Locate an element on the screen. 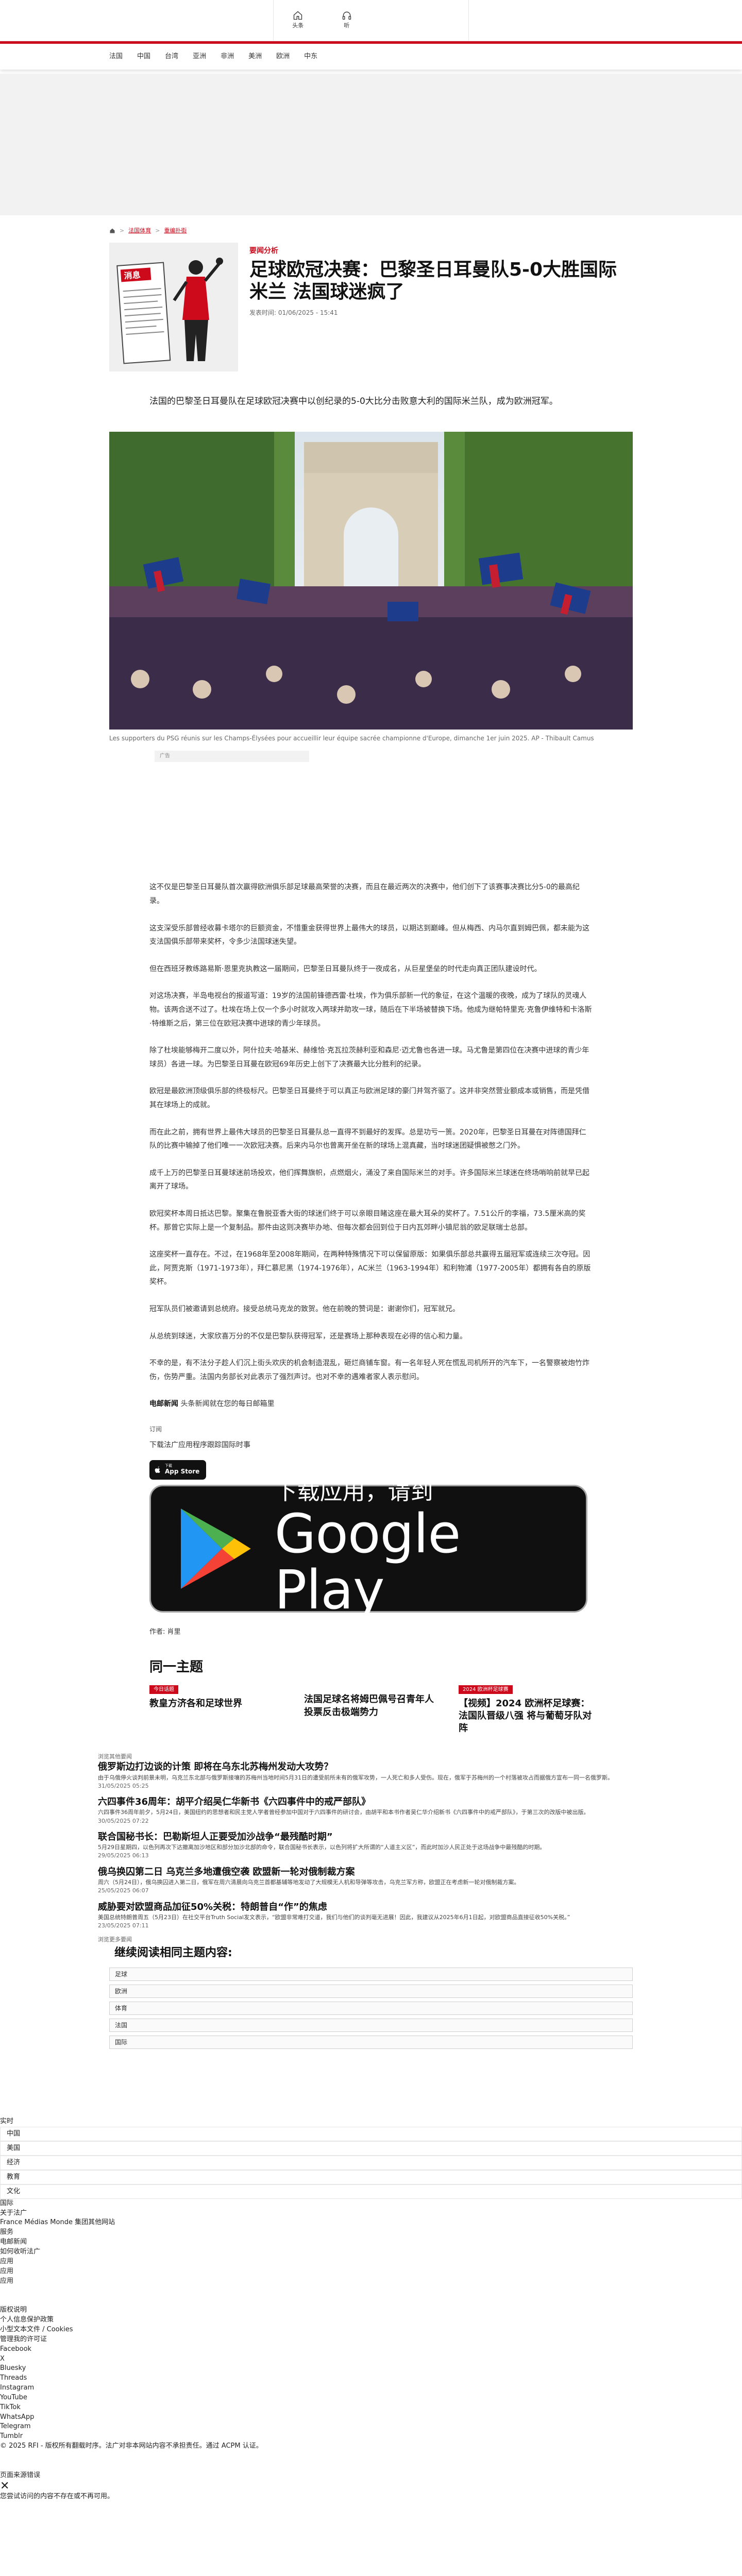 This screenshot has width=742, height=2576. news-title: 威胁要对欧盟商品加征50%关税：特朗普自“作”的焦虑 is located at coordinates (360, 1907).